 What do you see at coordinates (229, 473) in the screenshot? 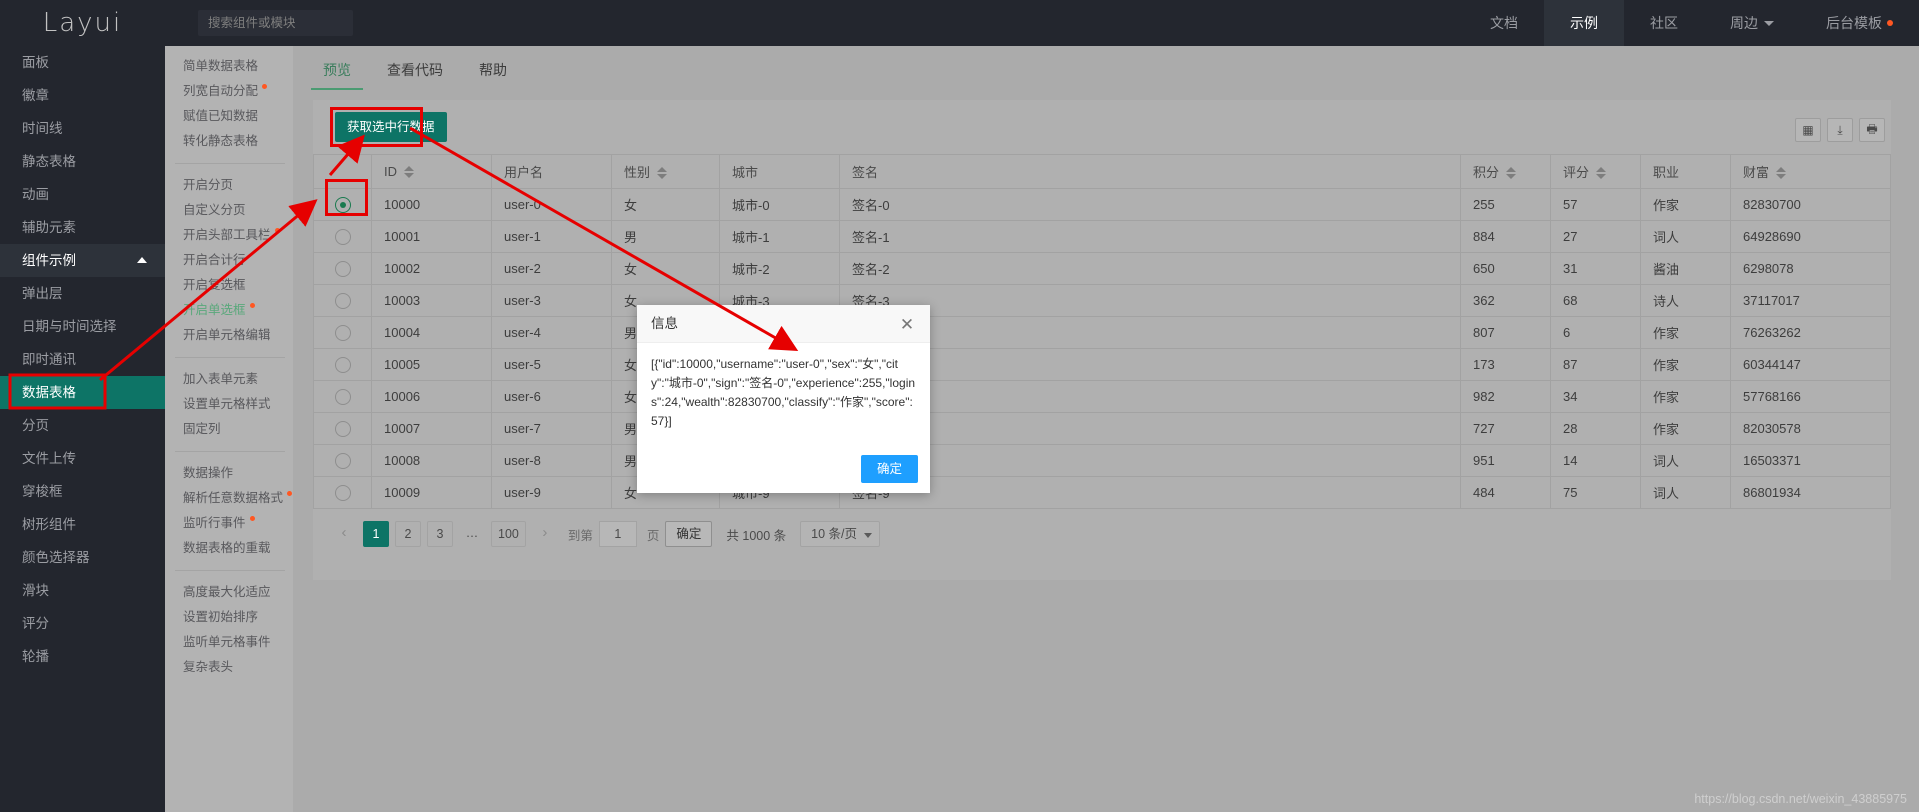
I see `subnav-item-3-0: 数据操作` at bounding box center [229, 473].